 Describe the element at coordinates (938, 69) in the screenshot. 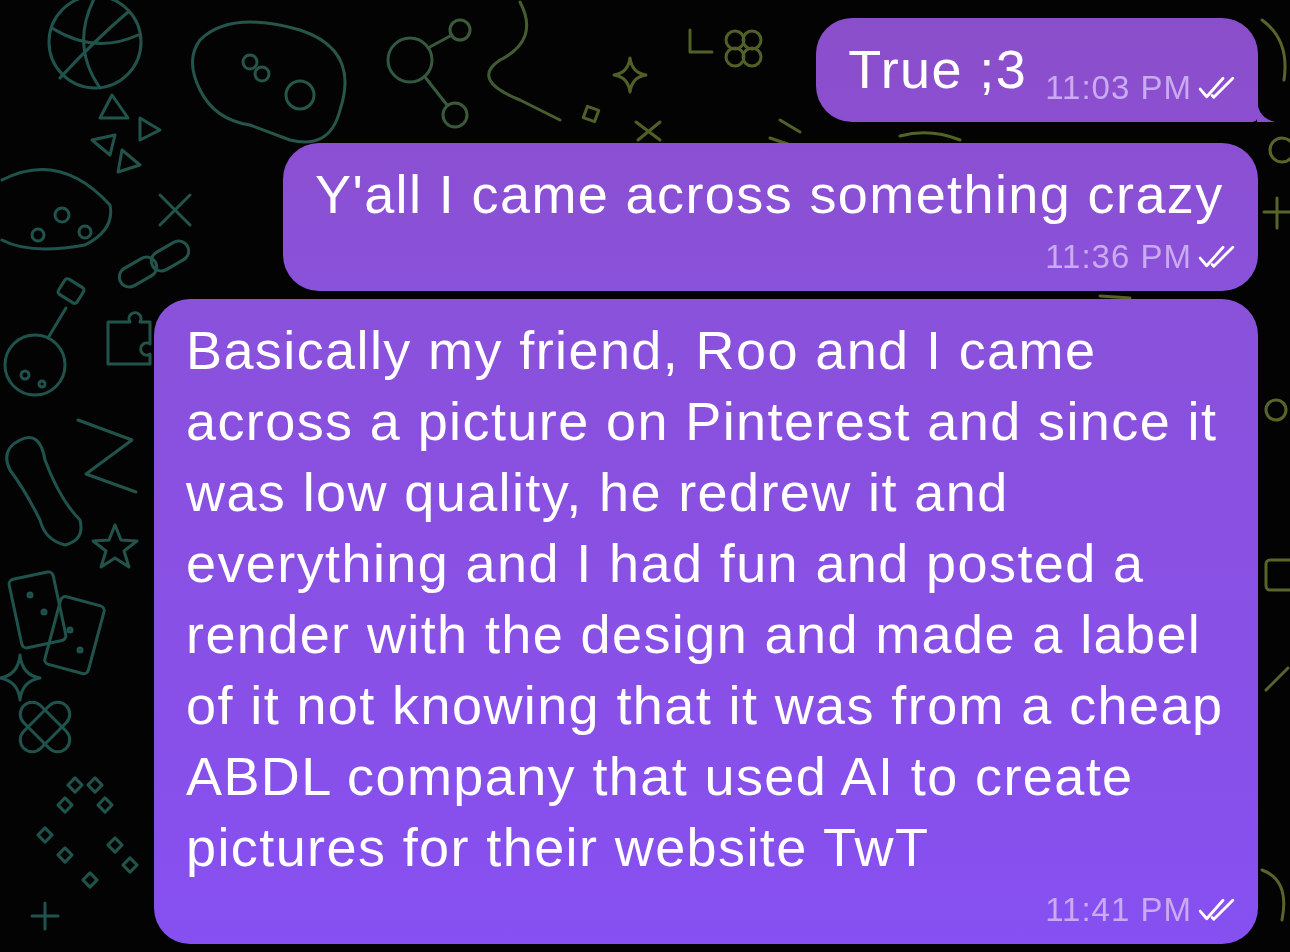

I see `message-text: True ;3` at that location.